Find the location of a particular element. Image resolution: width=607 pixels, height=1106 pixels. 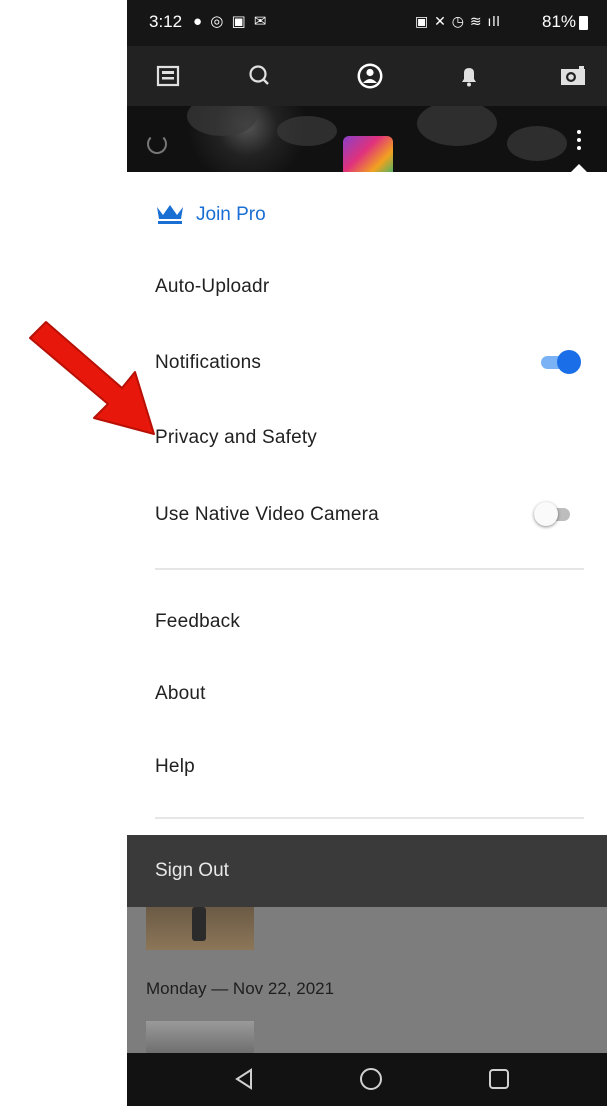

notifications-item: Notifications is located at coordinates (208, 363).